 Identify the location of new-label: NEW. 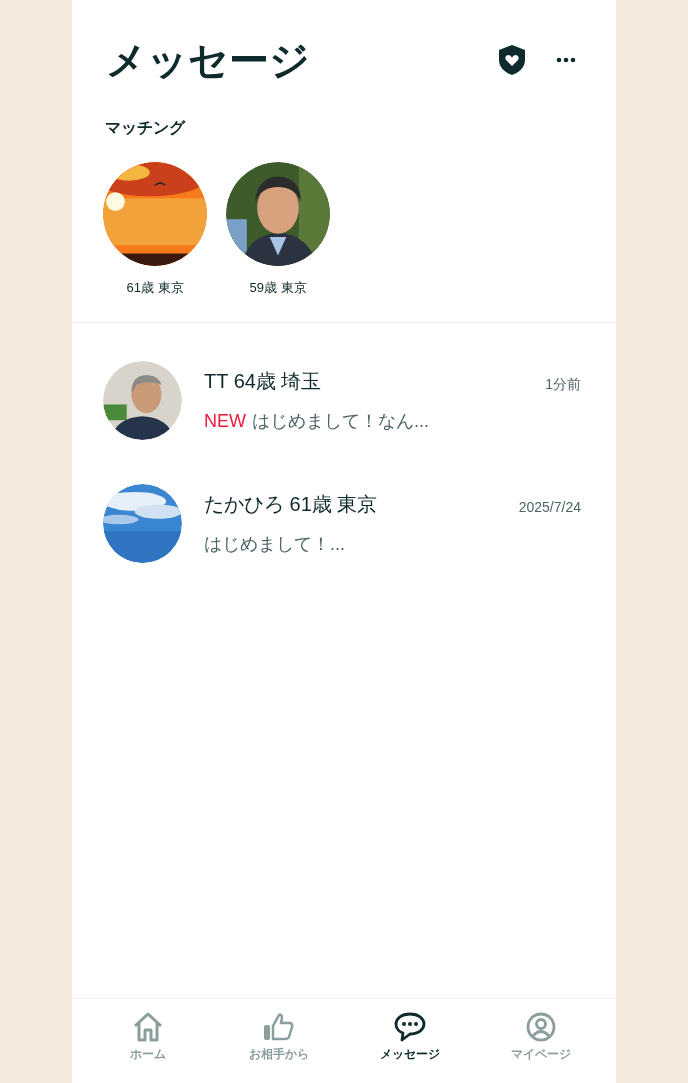
(225, 421).